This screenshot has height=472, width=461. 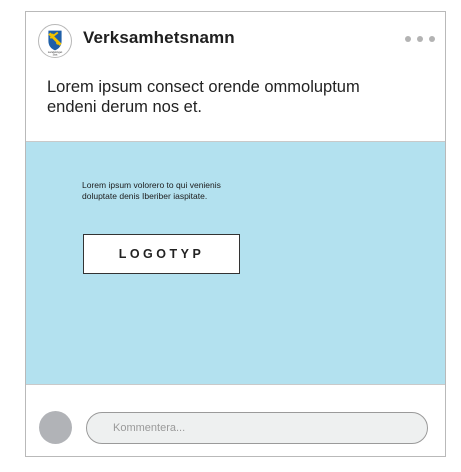 What do you see at coordinates (257, 428) in the screenshot?
I see `comment-input` at bounding box center [257, 428].